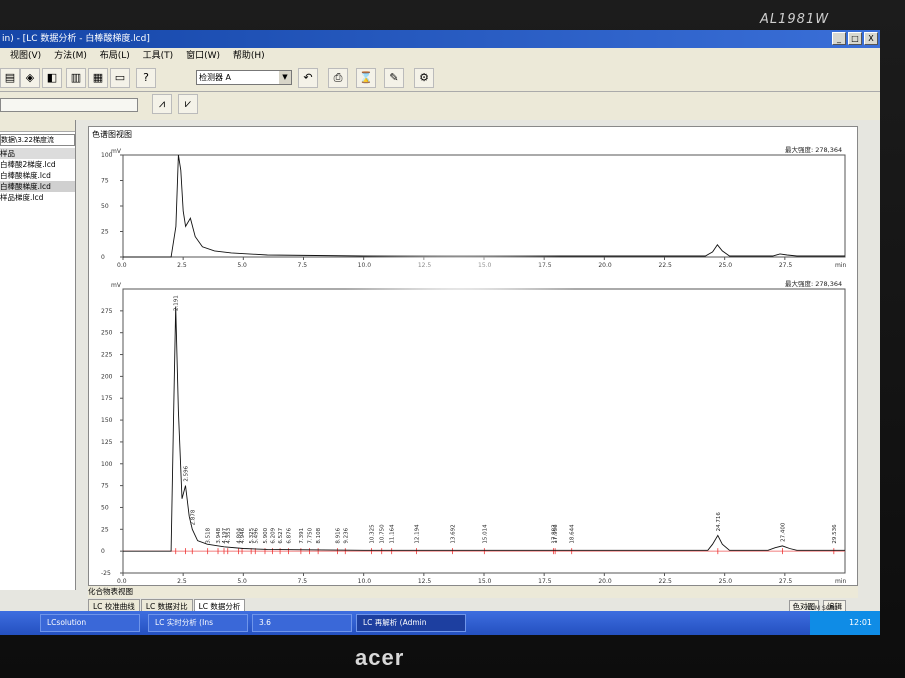 The width and height of the screenshot is (905, 678). What do you see at coordinates (289, 535) in the screenshot?
I see `peak-label: 6.876` at bounding box center [289, 535].